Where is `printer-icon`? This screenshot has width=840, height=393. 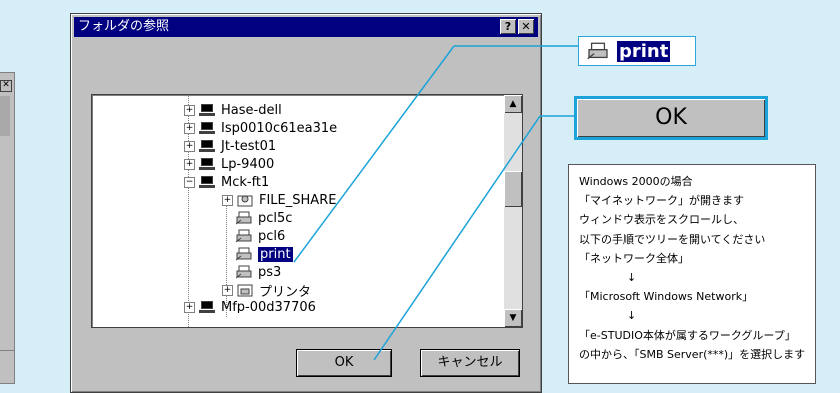 printer-icon is located at coordinates (597, 51).